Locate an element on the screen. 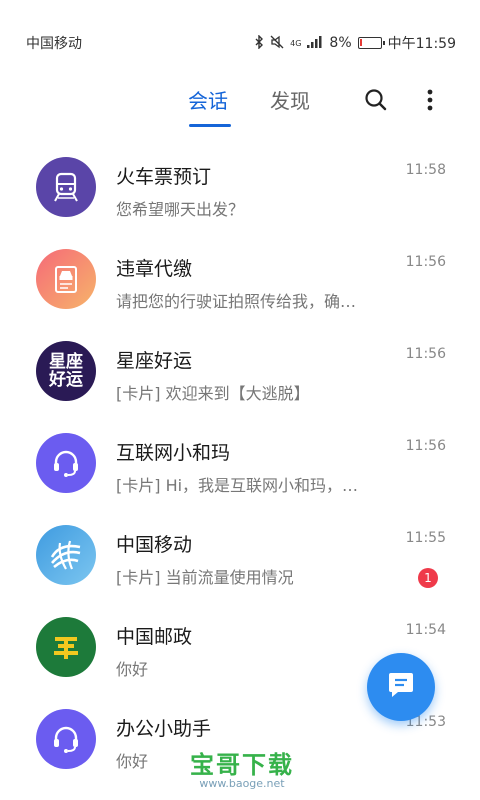 This screenshot has height=800, width=480. unread-badge: 1 is located at coordinates (428, 578).